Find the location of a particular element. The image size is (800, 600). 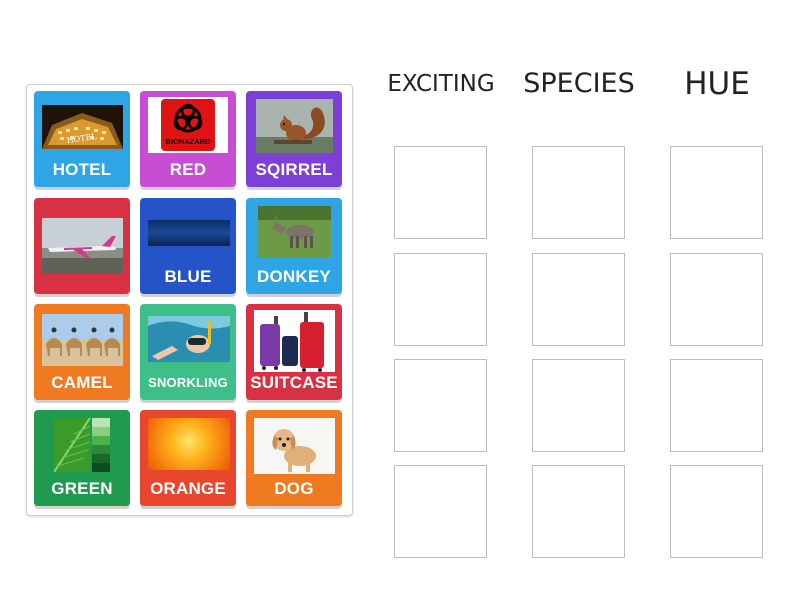

card-suitcase: SUITCASE is located at coordinates (294, 352).